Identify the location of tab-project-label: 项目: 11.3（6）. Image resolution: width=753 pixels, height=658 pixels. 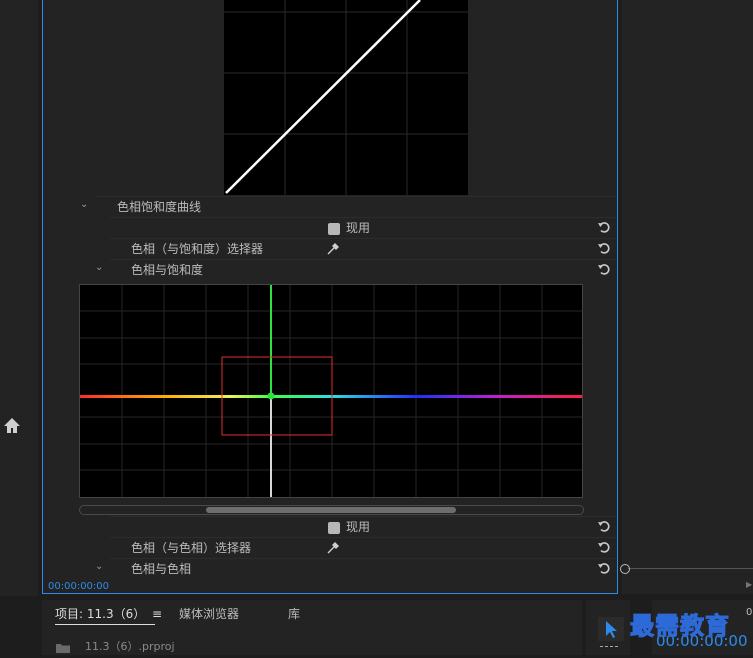
(100, 614).